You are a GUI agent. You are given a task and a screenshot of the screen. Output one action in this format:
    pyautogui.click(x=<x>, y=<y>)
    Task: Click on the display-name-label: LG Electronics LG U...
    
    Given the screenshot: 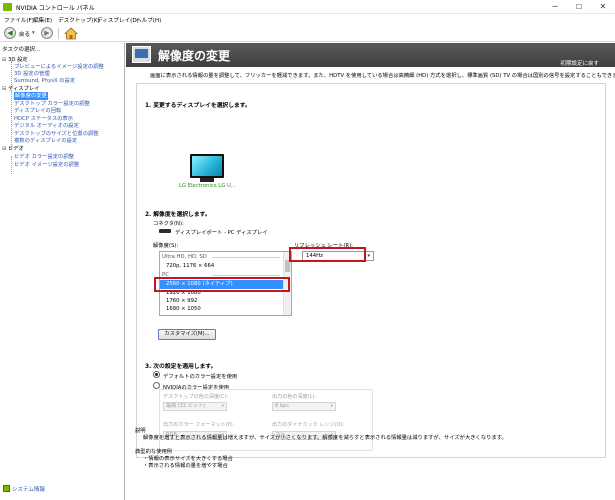 What is the action you would take?
    pyautogui.click(x=207, y=186)
    